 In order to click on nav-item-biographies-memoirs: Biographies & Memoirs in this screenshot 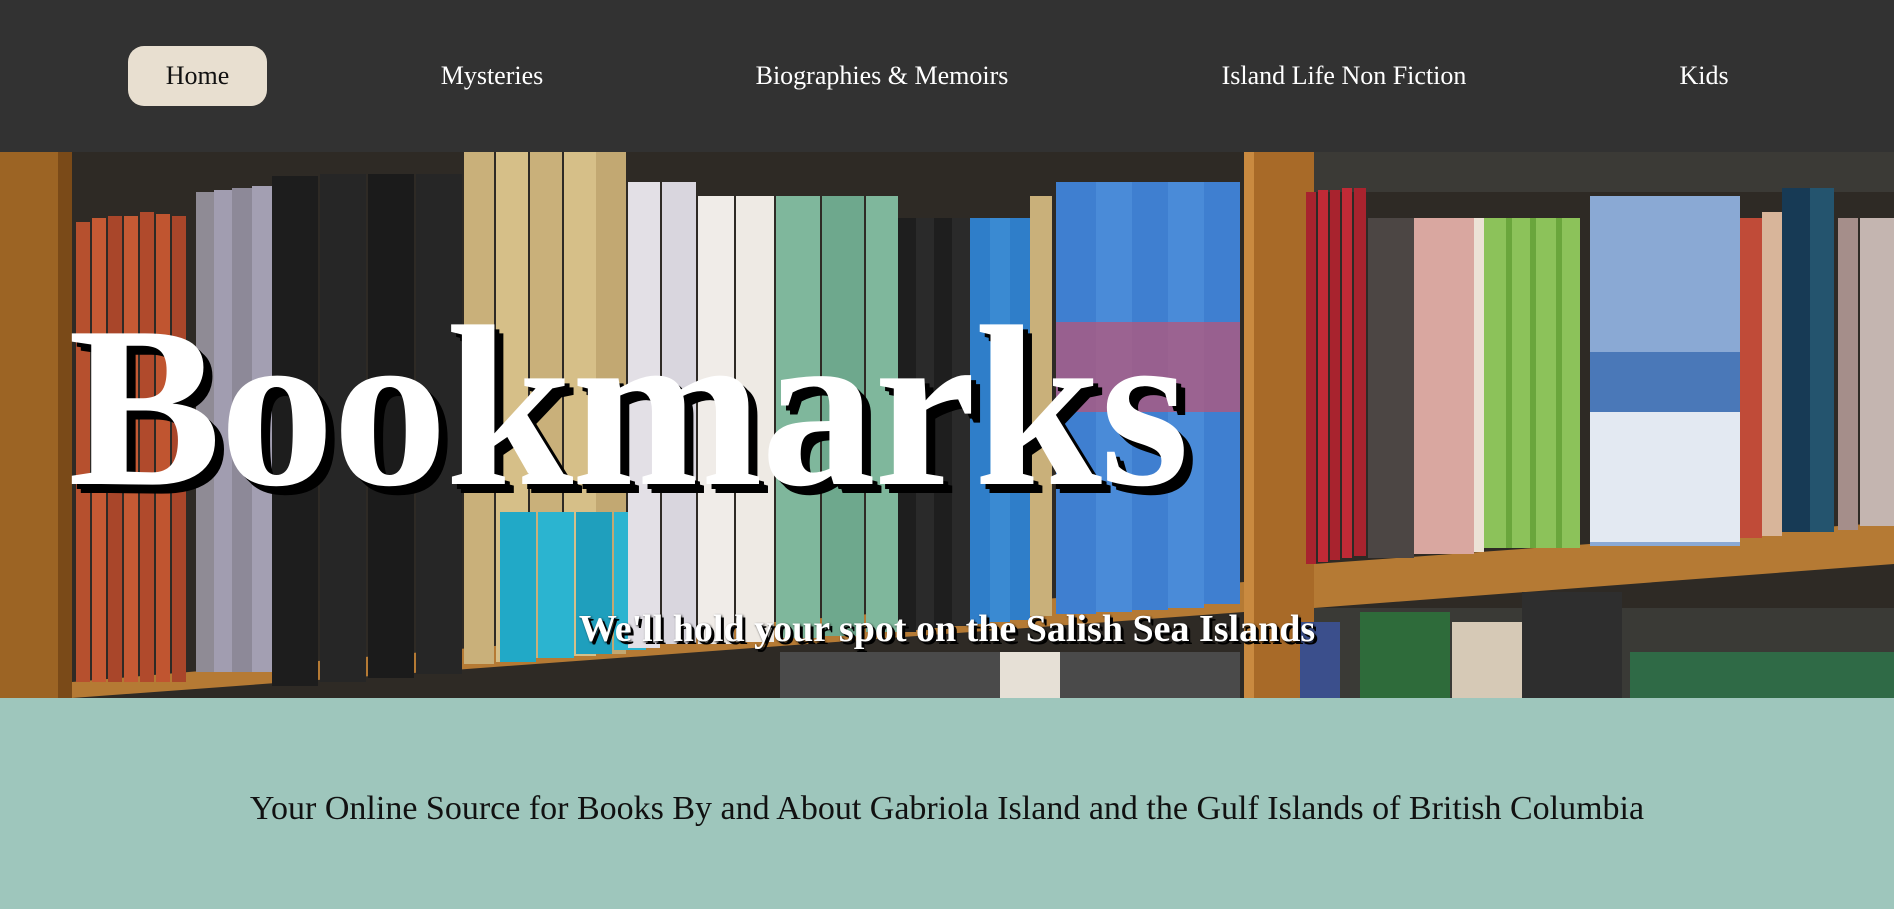, I will do `click(882, 76)`.